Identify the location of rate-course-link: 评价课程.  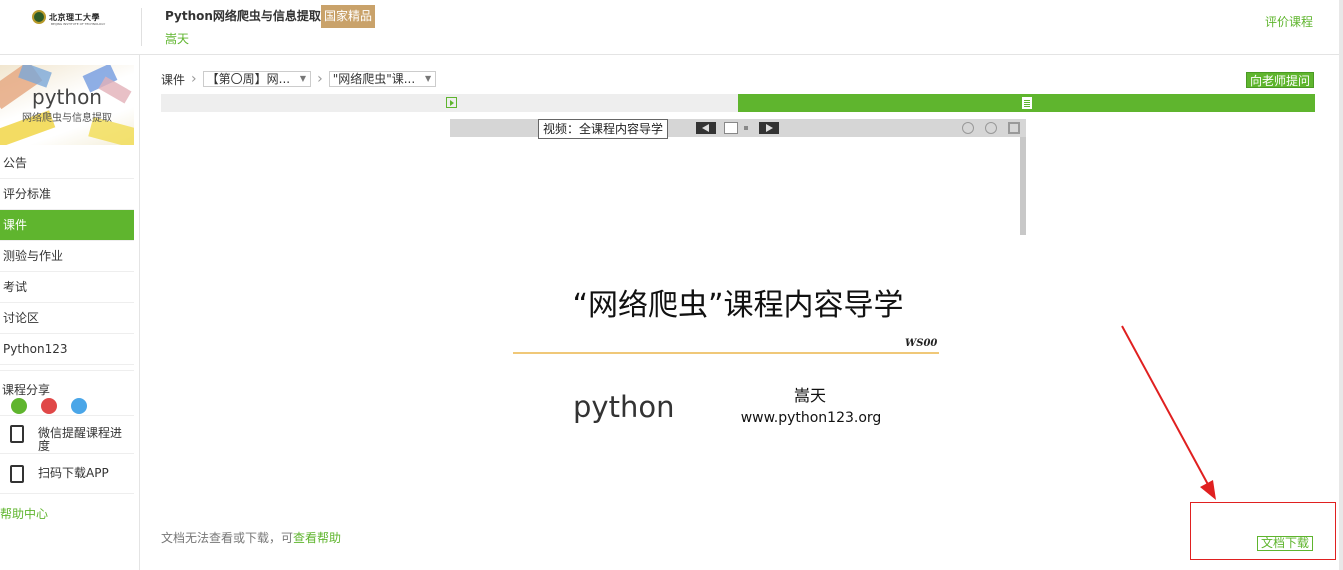
(1289, 21).